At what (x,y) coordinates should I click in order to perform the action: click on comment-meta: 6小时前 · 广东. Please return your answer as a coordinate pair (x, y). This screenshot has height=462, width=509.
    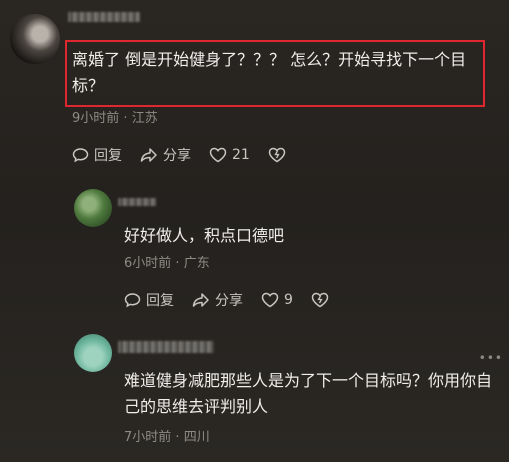
    Looking at the image, I should click on (167, 261).